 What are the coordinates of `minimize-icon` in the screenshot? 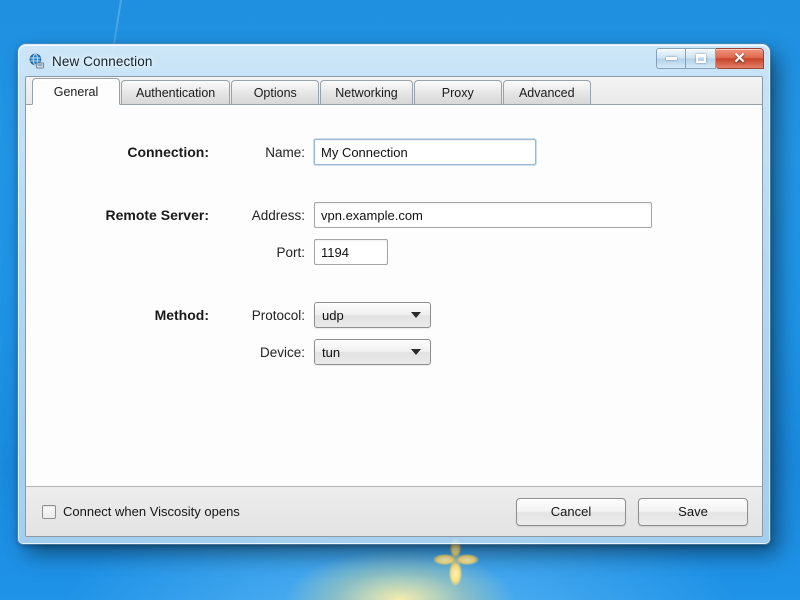 It's located at (671, 58).